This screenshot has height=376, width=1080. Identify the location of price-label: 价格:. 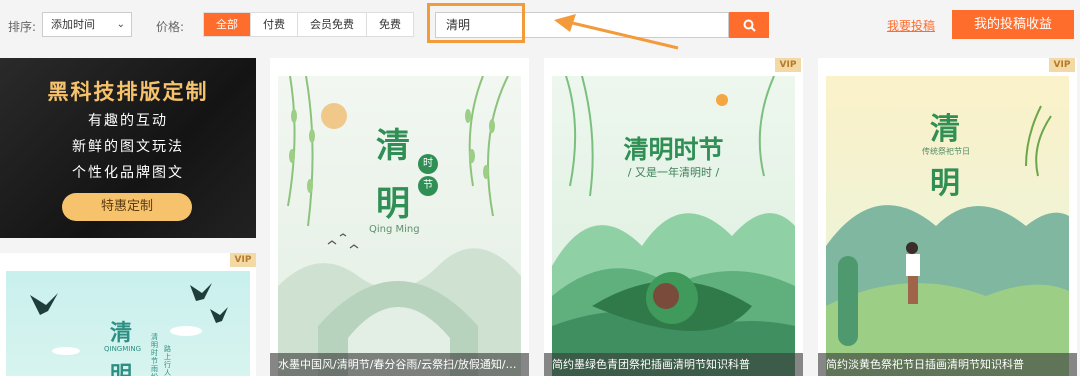
(170, 27).